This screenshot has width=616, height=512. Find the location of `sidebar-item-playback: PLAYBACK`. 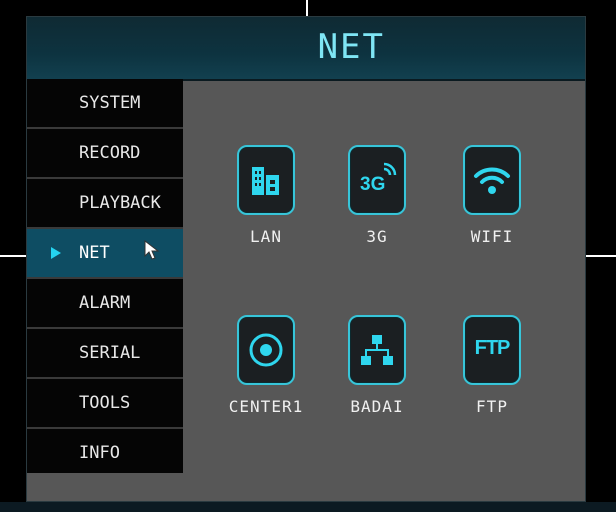

sidebar-item-playback: PLAYBACK is located at coordinates (105, 204).